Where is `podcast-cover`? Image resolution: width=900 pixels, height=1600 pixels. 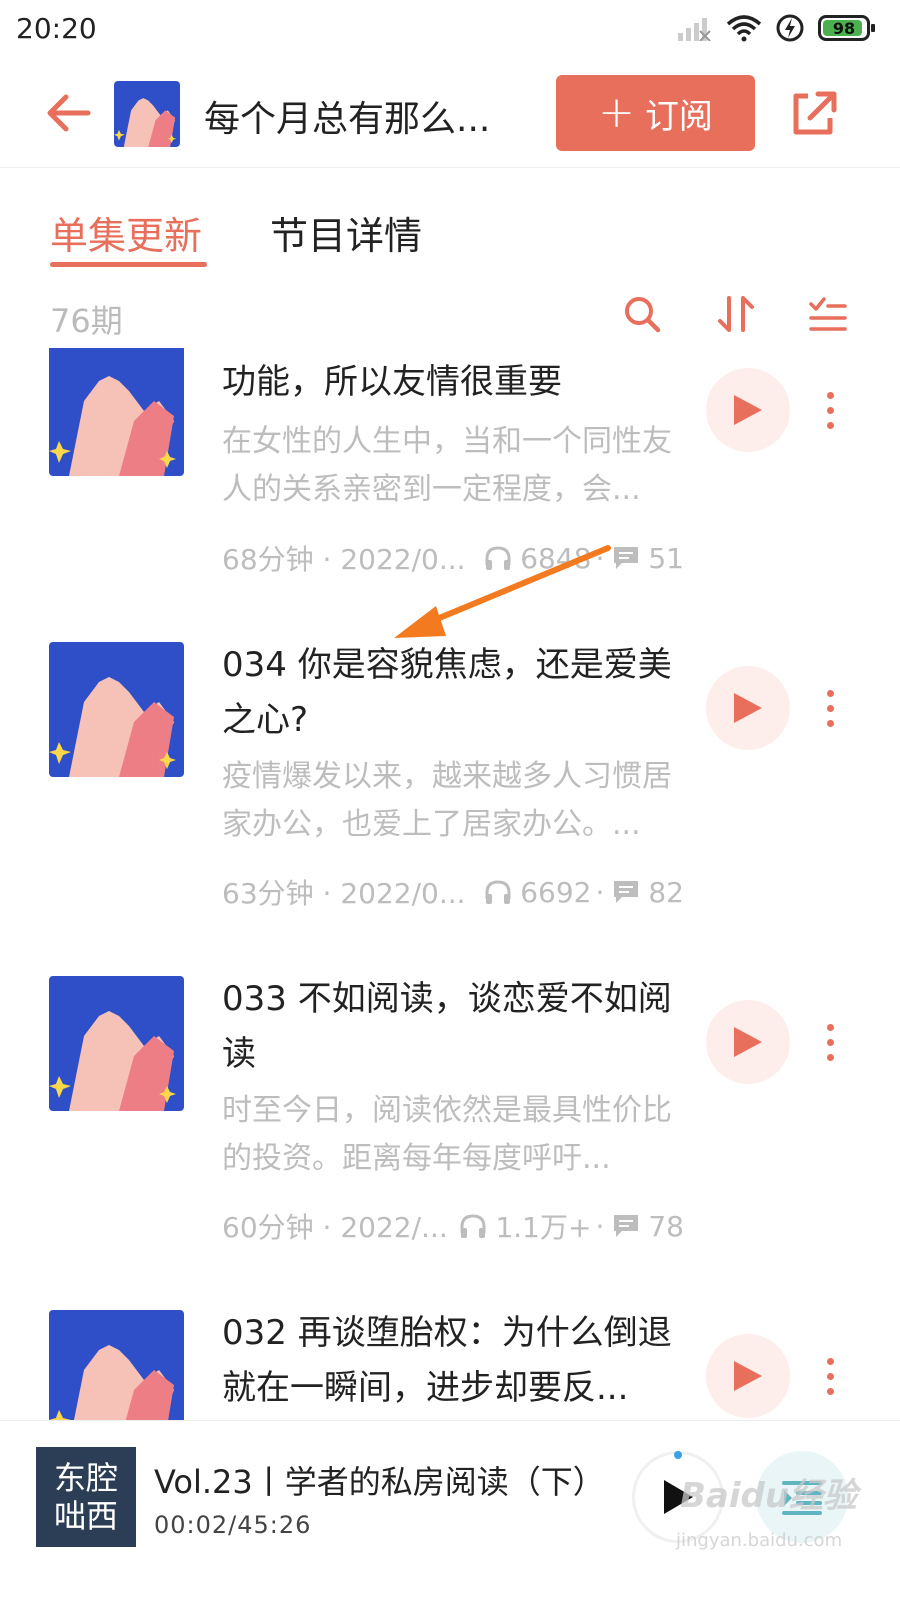 podcast-cover is located at coordinates (147, 114).